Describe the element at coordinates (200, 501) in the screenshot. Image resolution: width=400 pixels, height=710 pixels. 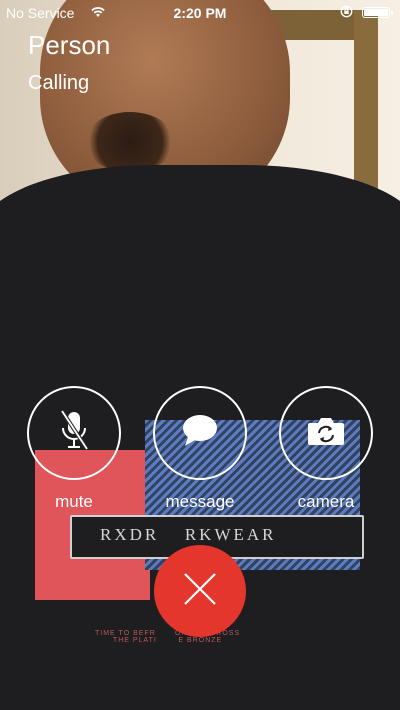
I see `message-label: message` at that location.